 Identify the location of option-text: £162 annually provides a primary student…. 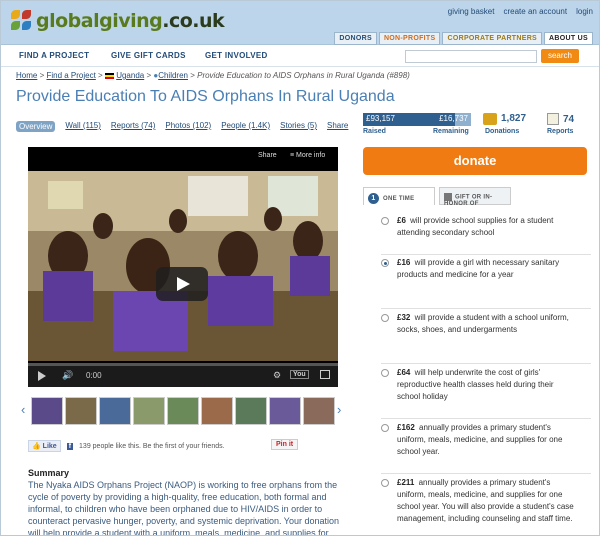
(487, 440).